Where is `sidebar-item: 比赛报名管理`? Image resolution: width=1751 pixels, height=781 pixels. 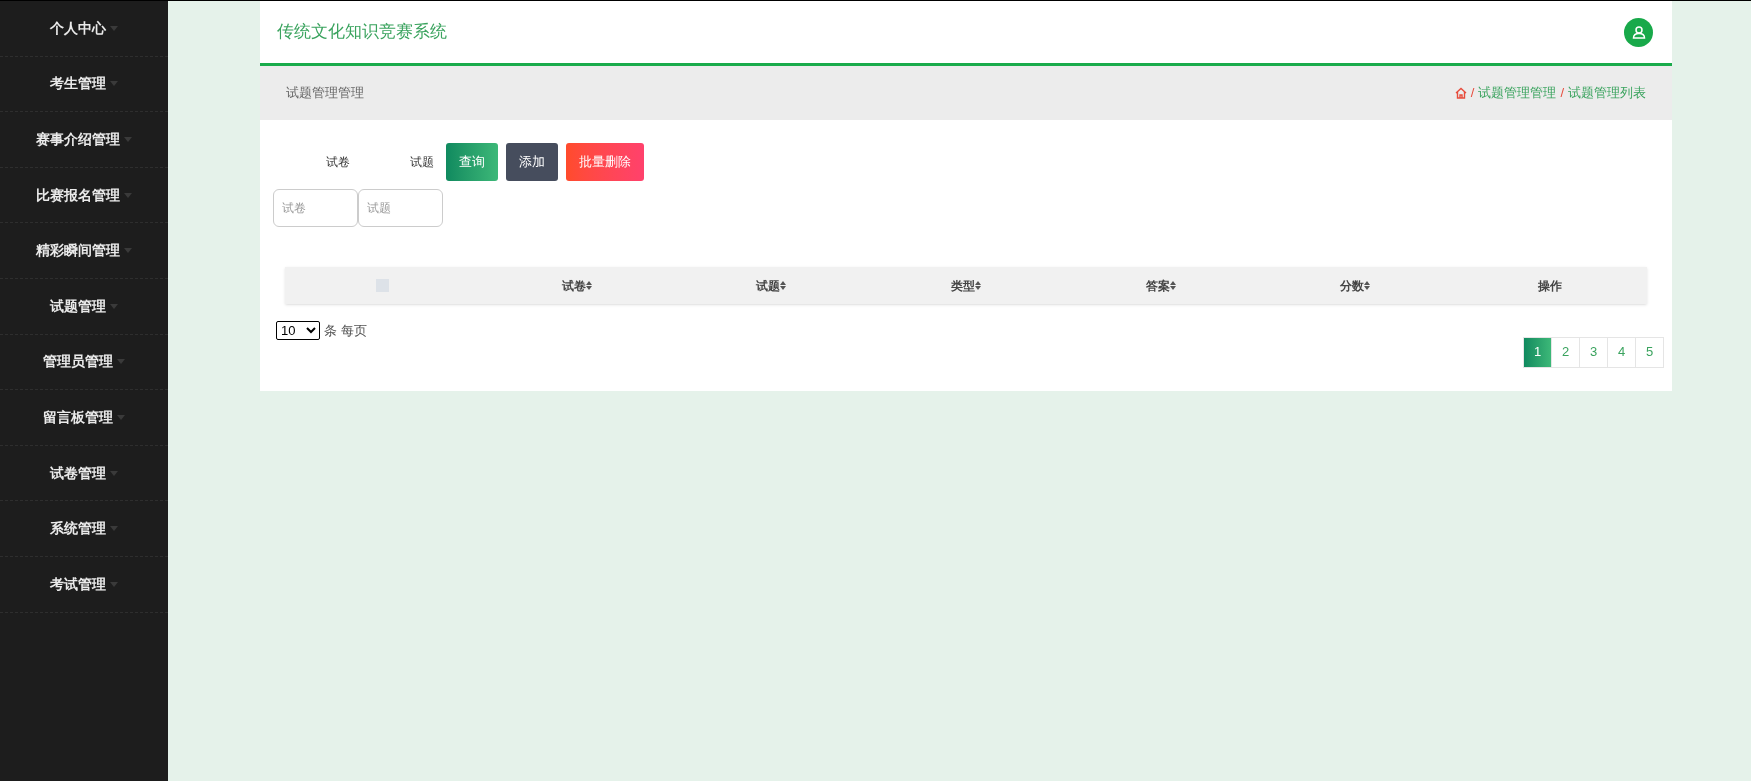 sidebar-item: 比赛报名管理 is located at coordinates (84, 195).